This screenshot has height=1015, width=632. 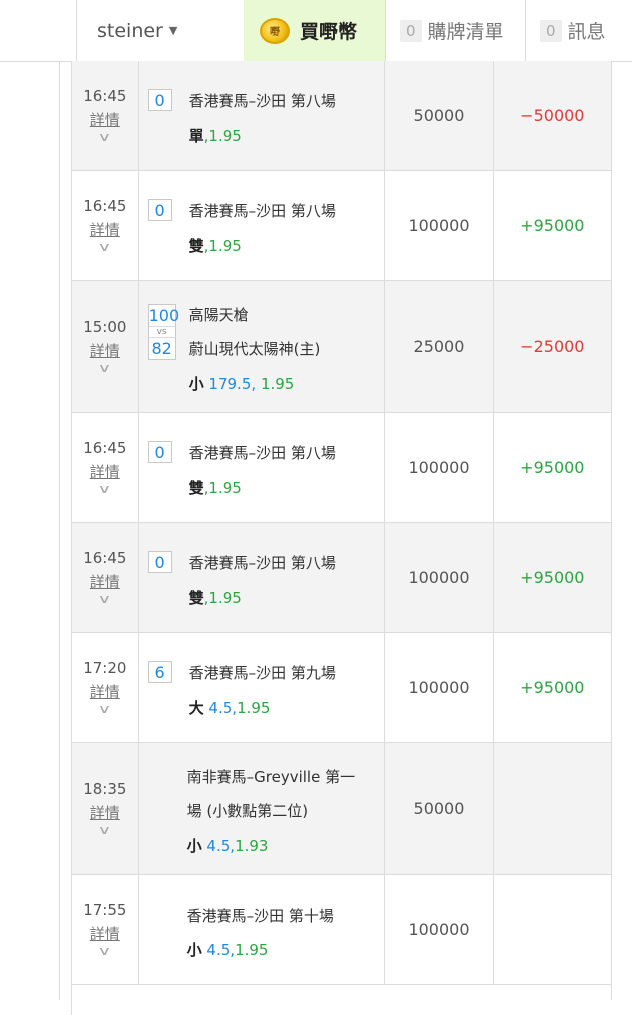 I want to click on top-bar: steiner ▼ 嘢 買嘢幣 0 購牌清單 0 訊息, so click(x=316, y=31).